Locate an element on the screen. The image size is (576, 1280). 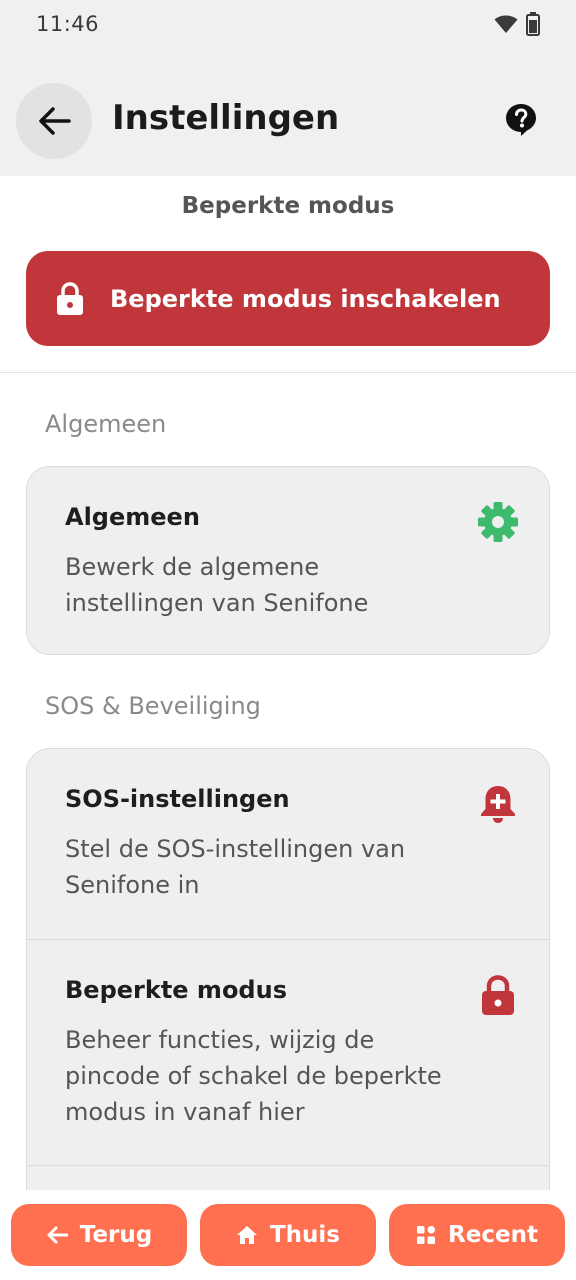
nav-back-button: Terug is located at coordinates (99, 1235).